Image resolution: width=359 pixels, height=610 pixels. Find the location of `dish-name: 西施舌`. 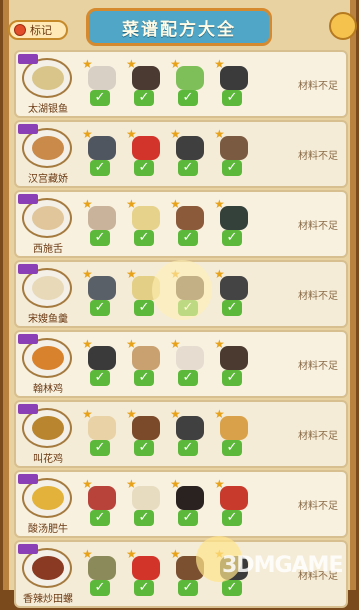

dish-name: 西施舌 is located at coordinates (48, 249).